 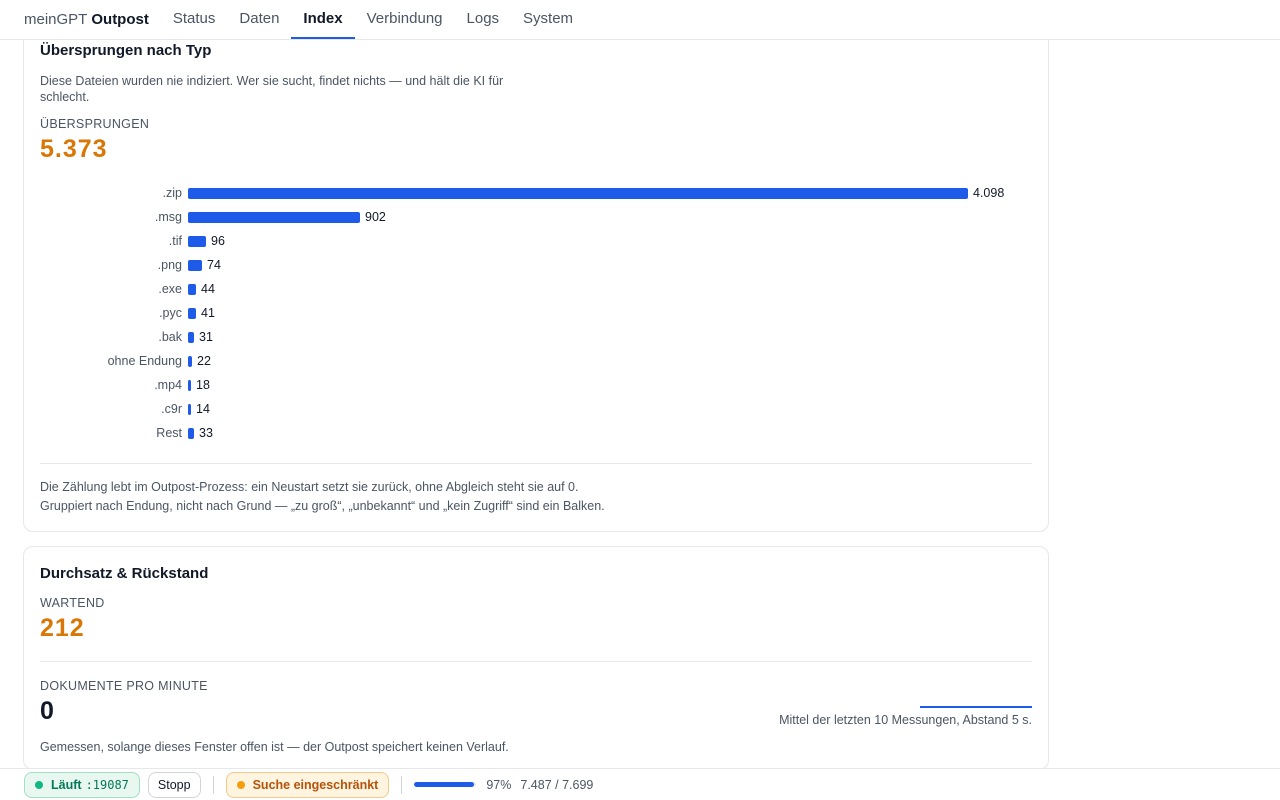 I want to click on bar-row: .msg 902, so click(x=537, y=217).